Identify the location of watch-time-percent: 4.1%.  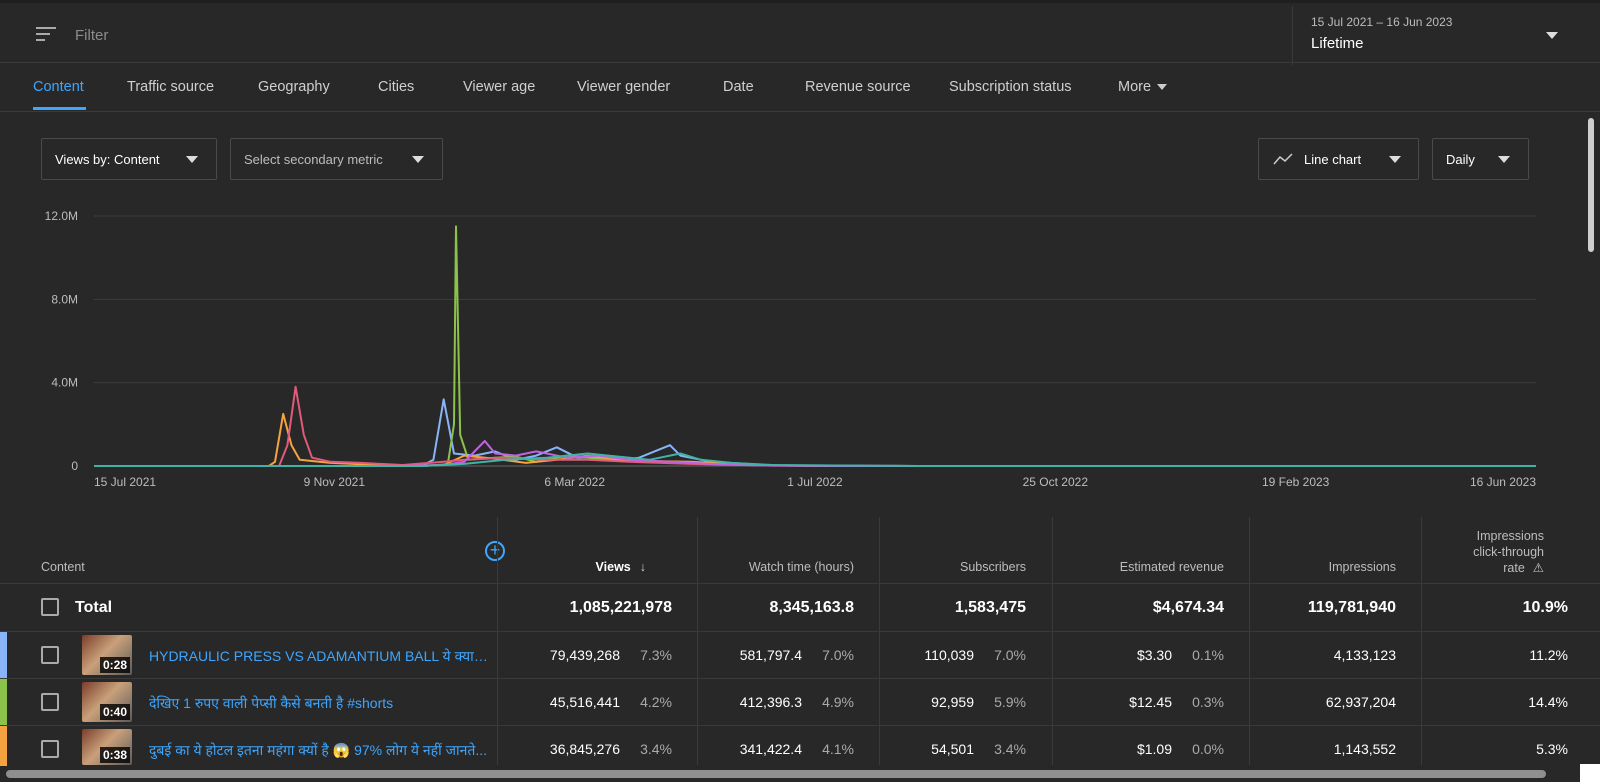
(838, 749).